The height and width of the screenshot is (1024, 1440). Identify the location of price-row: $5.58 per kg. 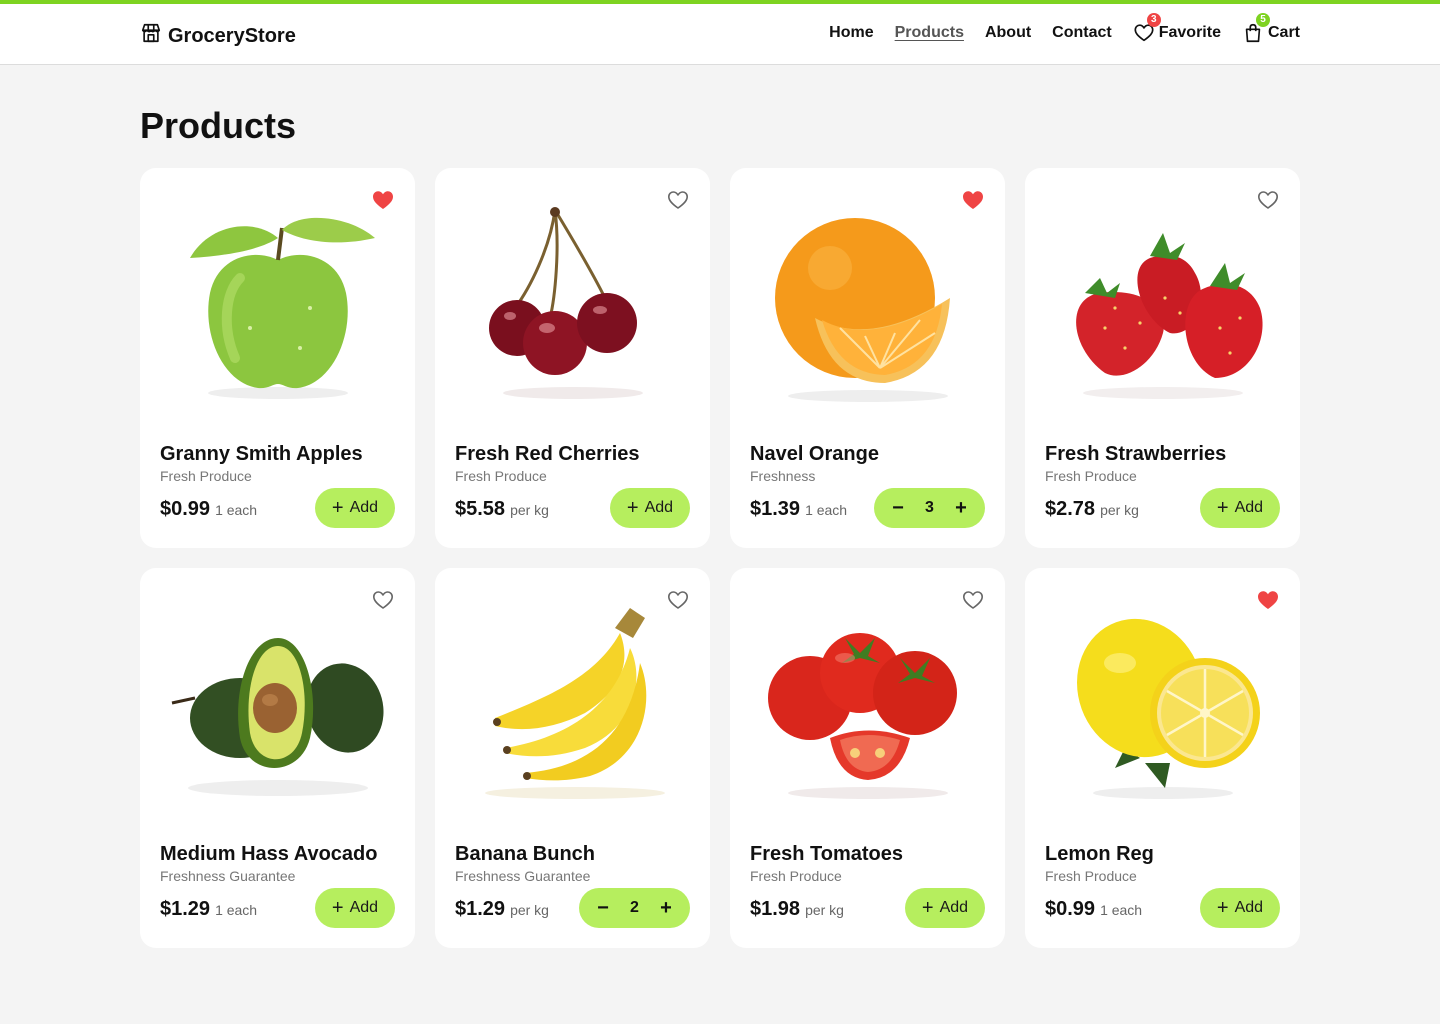
(502, 509).